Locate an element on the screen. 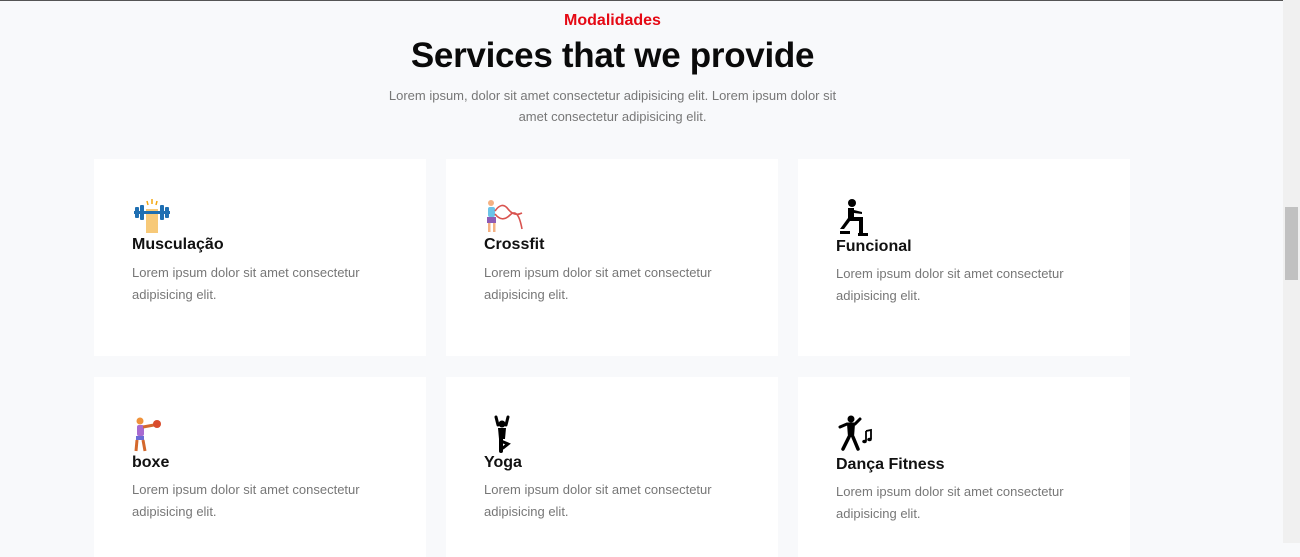  service-title: Funcional is located at coordinates (874, 246).